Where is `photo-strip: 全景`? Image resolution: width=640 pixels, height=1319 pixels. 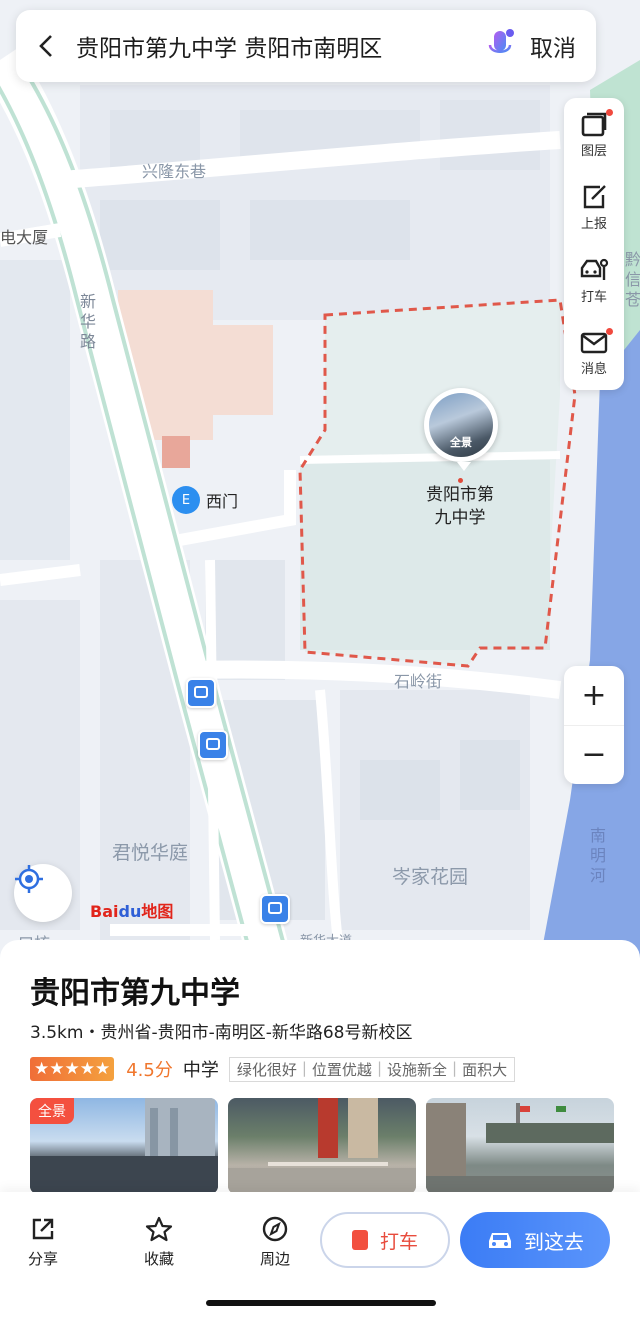 photo-strip: 全景 is located at coordinates (322, 1146).